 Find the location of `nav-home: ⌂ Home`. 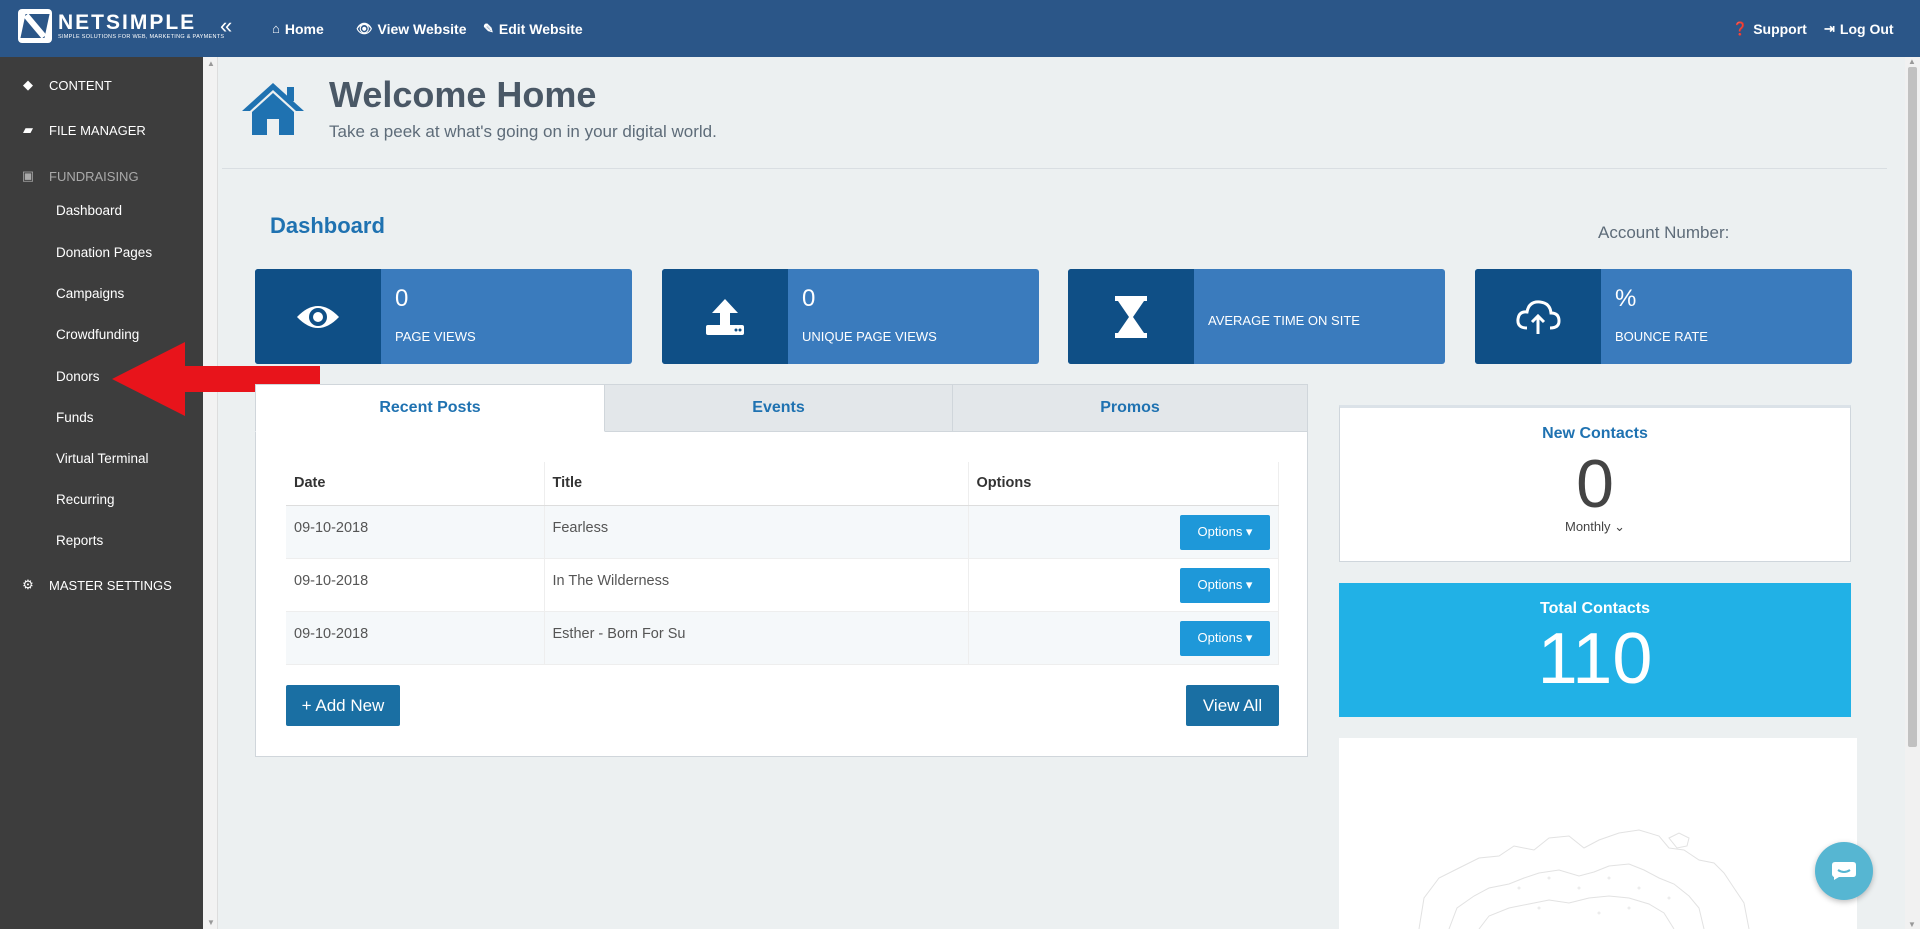

nav-home: ⌂ Home is located at coordinates (298, 28).